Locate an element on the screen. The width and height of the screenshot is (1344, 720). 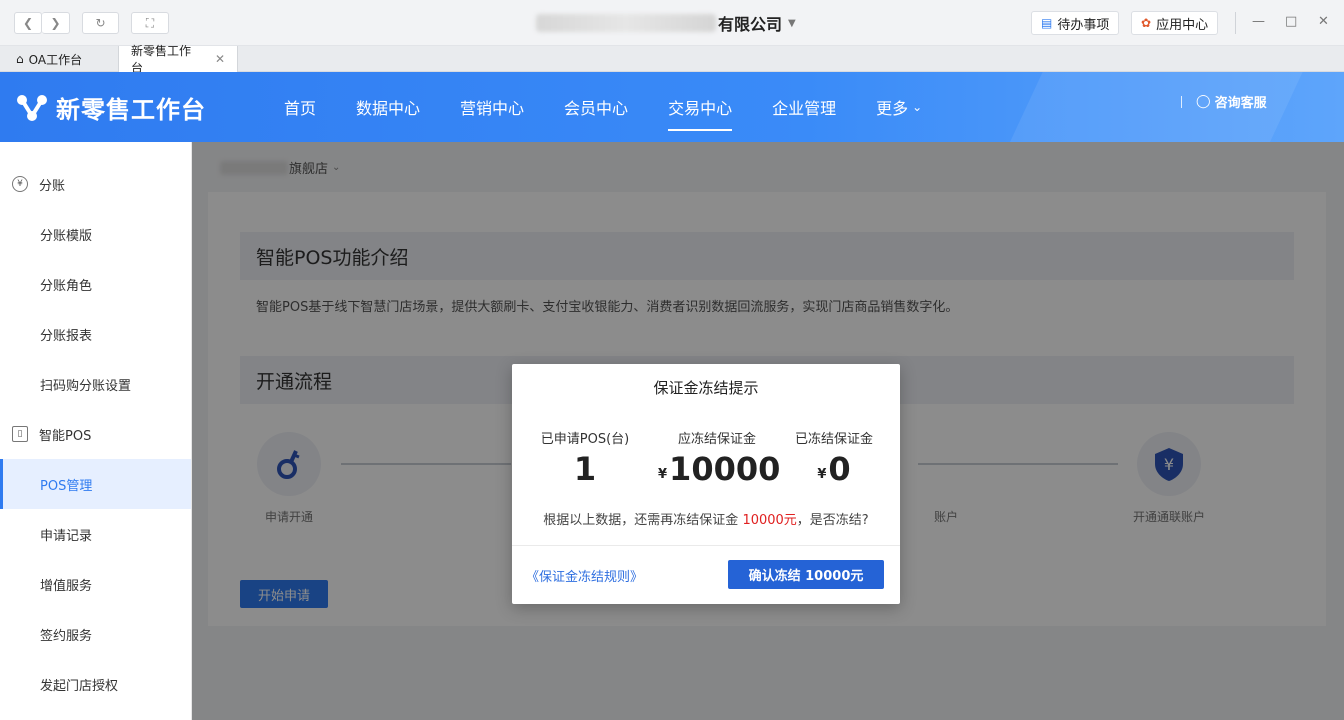
todo-icon: ▤ is located at coordinates (1047, 23).